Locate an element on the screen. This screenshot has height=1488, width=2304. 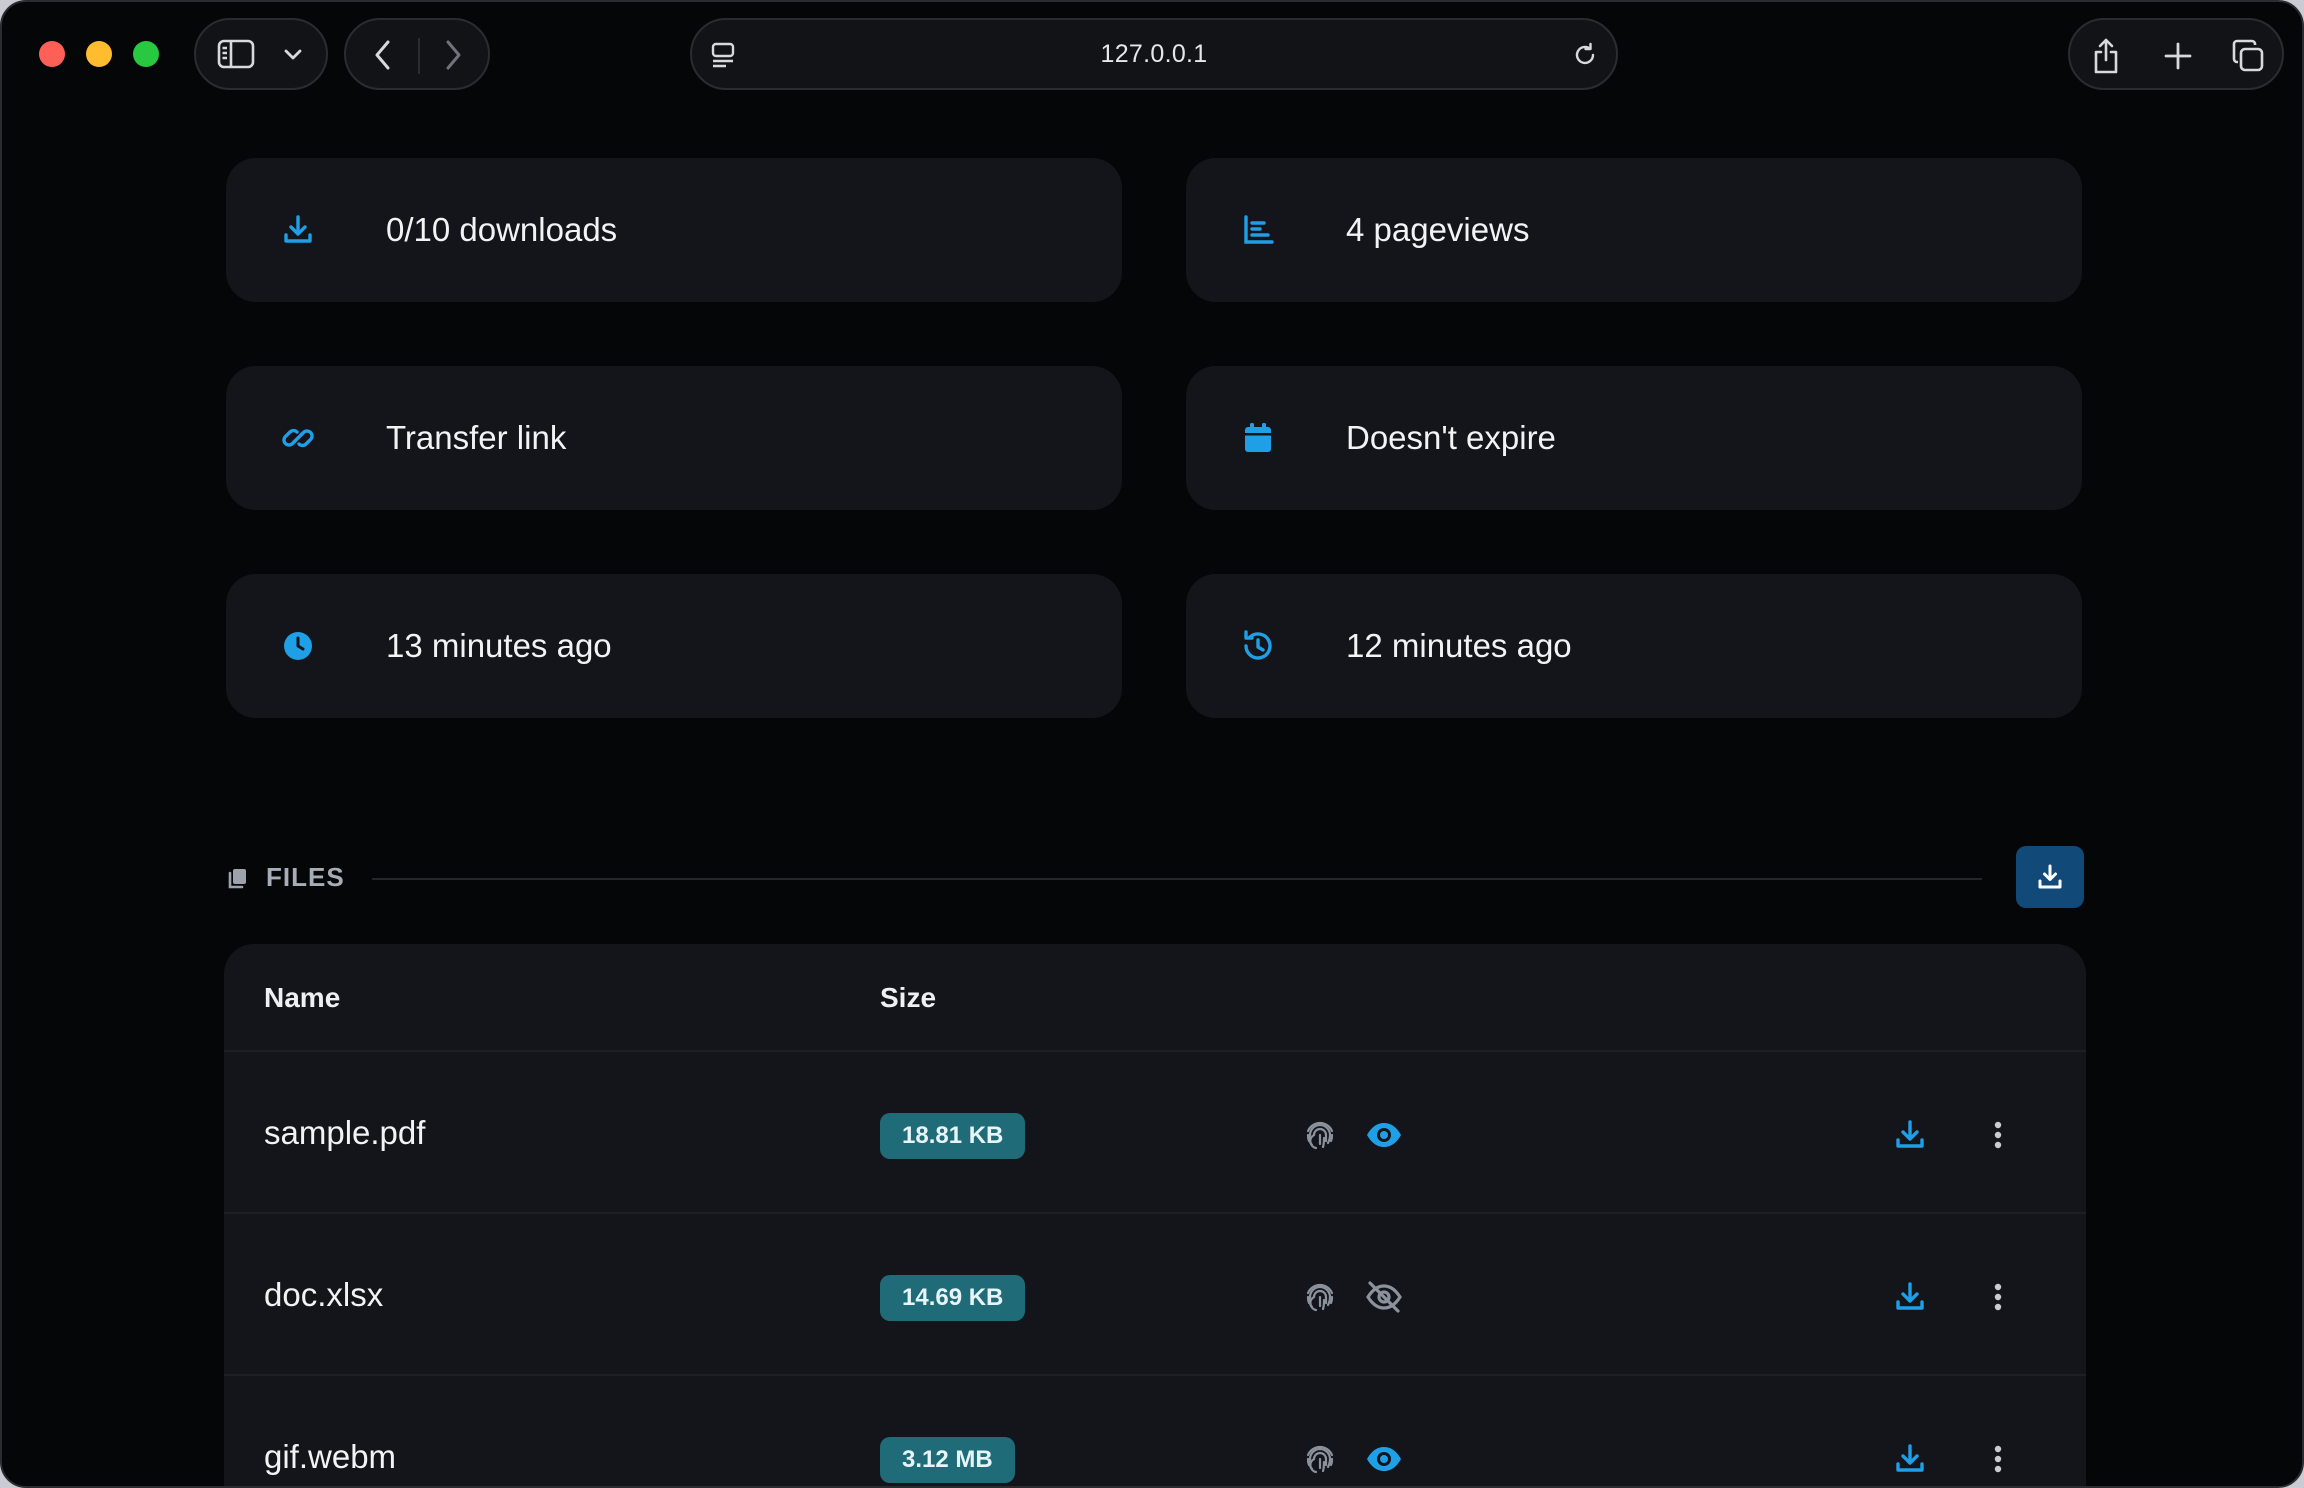
sidebar-toggle-button is located at coordinates (236, 54).